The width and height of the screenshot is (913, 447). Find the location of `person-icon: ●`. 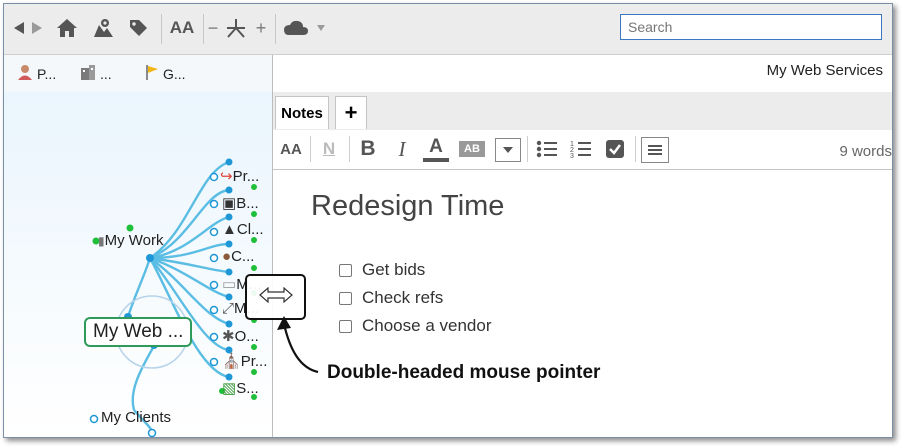

person-icon: ● is located at coordinates (227, 256).